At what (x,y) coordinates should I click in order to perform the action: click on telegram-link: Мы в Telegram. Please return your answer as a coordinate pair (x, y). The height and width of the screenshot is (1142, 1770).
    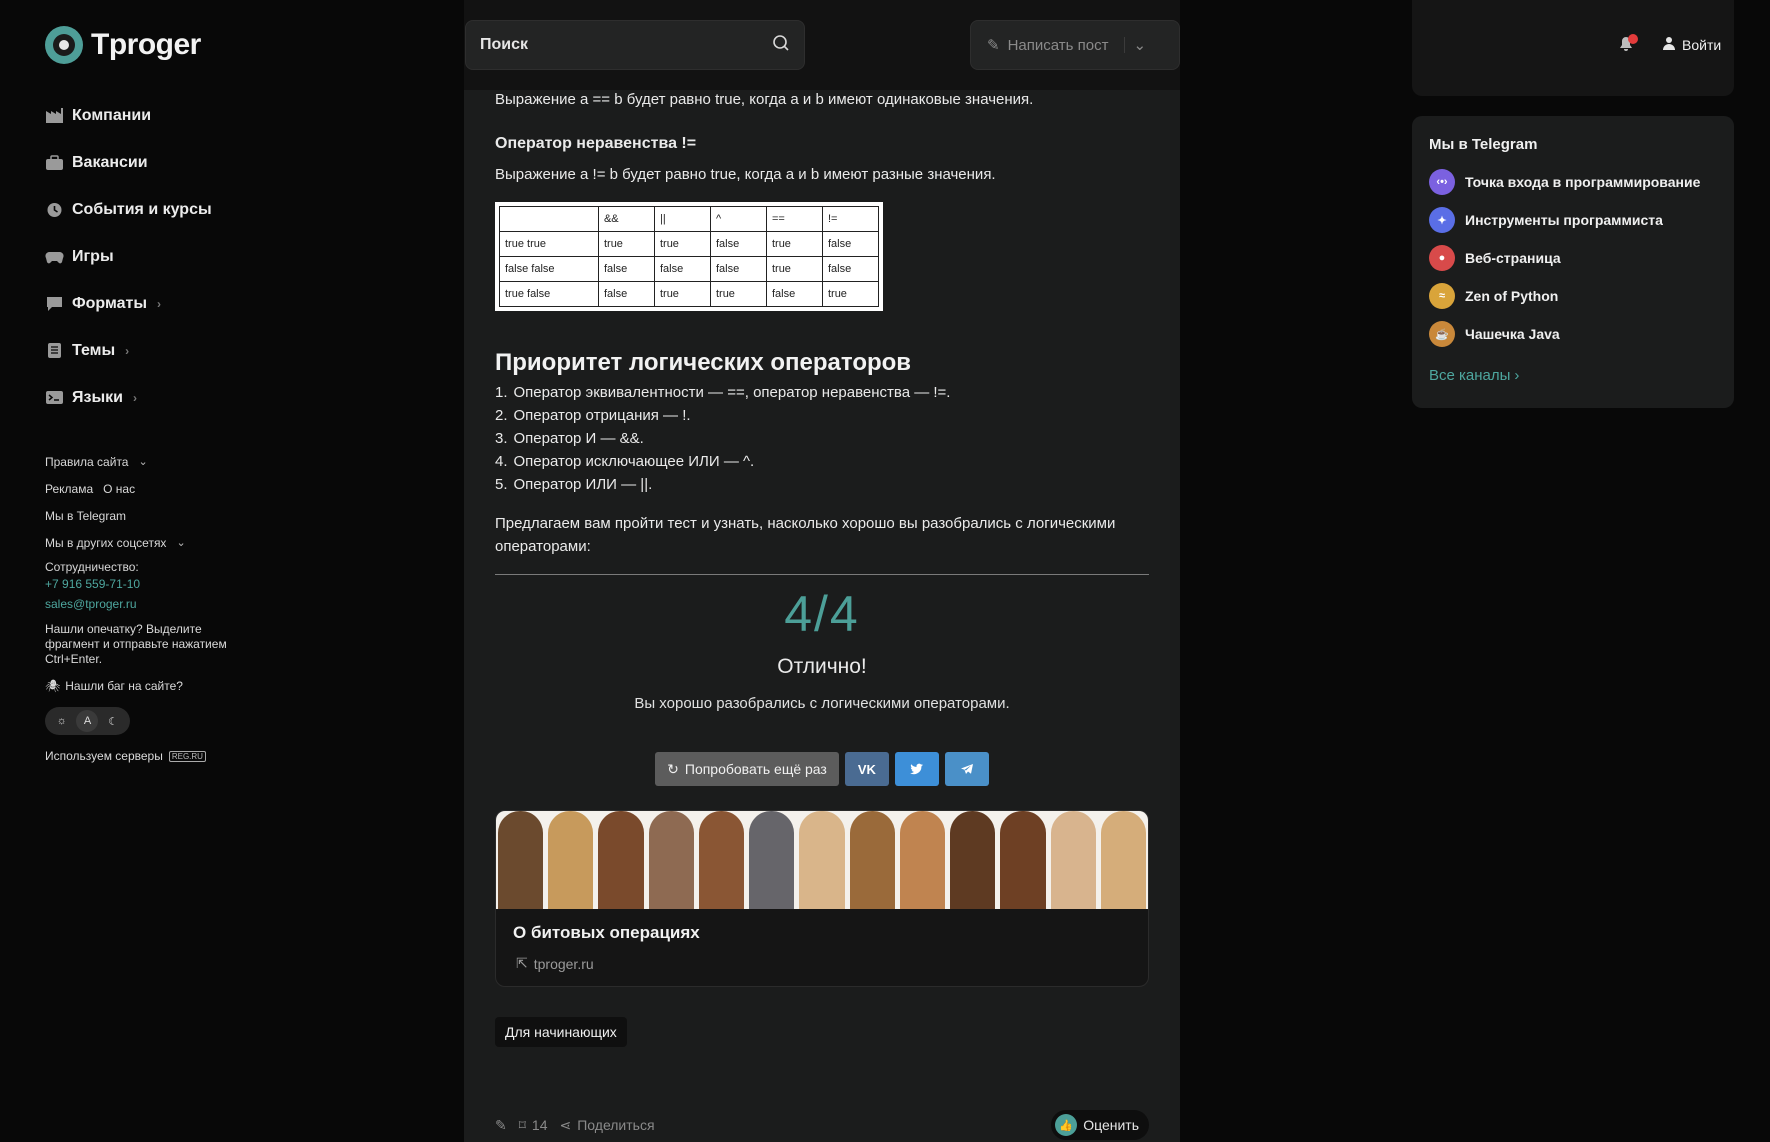
    Looking at the image, I should click on (140, 515).